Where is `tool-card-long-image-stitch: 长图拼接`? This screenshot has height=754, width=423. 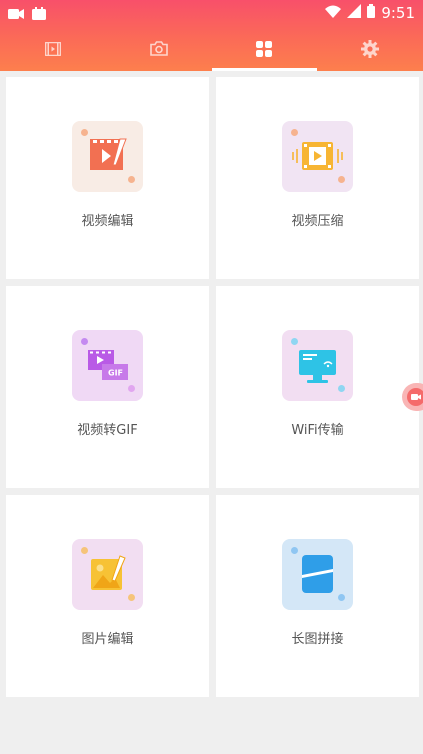
tool-card-long-image-stitch: 长图拼接 is located at coordinates (317, 596).